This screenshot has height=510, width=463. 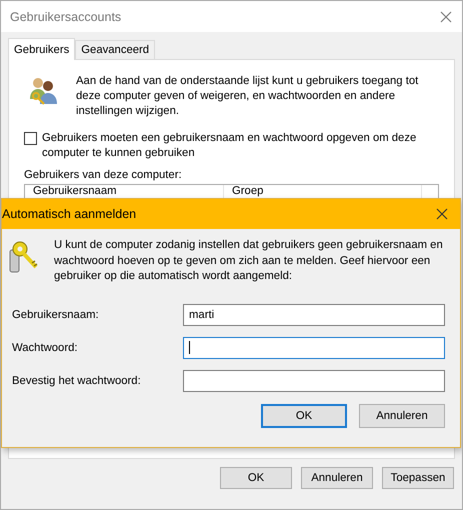 What do you see at coordinates (77, 380) in the screenshot?
I see `field-label: Bevestig het wachtwoord:` at bounding box center [77, 380].